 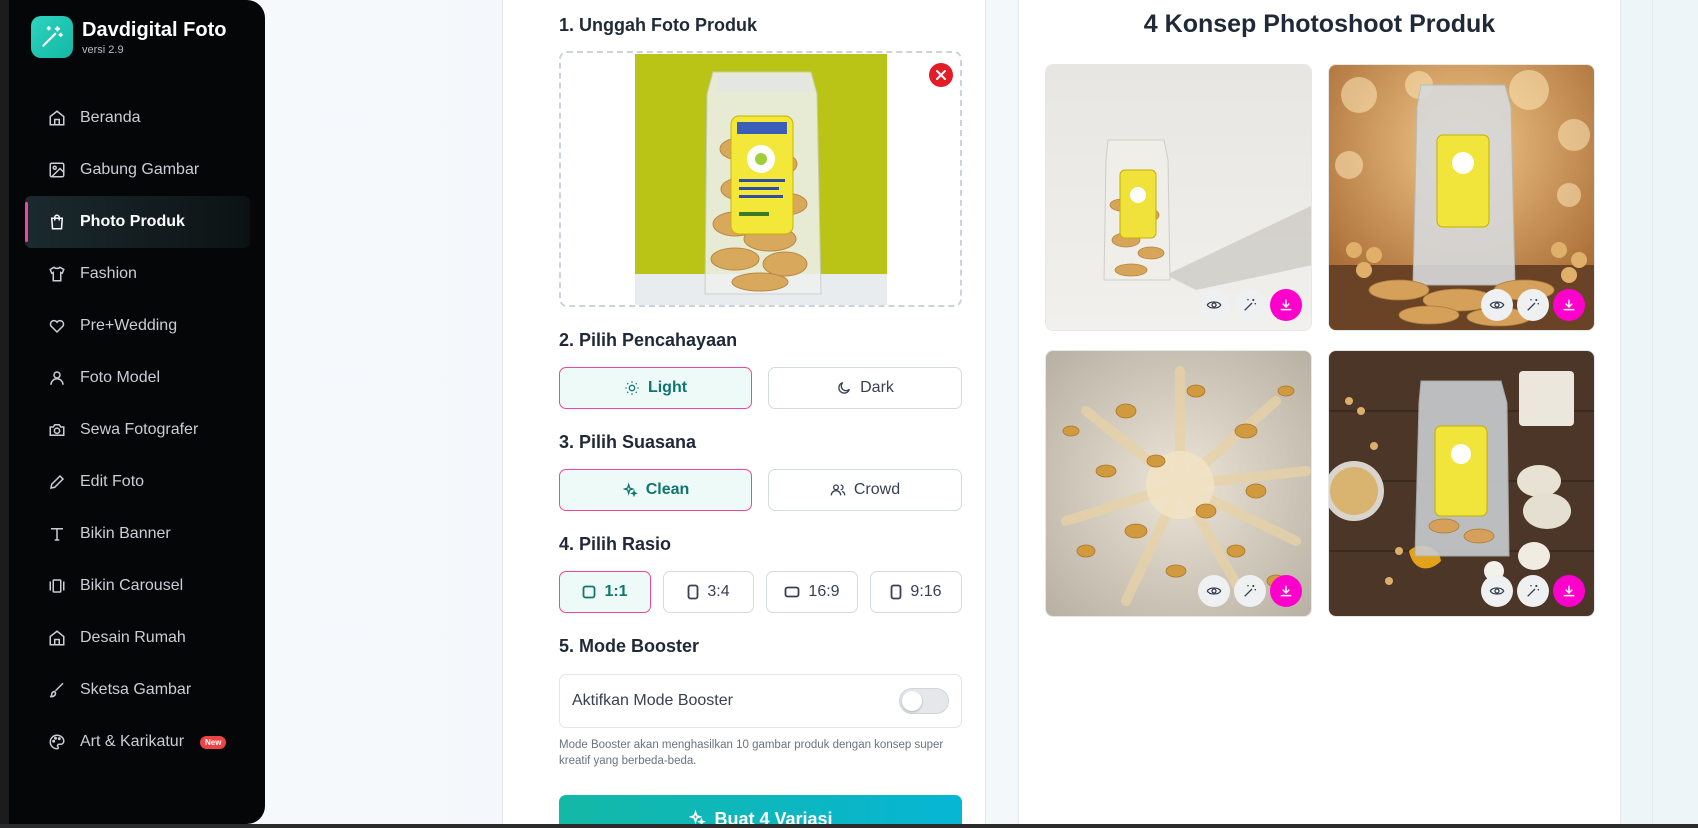 What do you see at coordinates (838, 490) in the screenshot?
I see `users-icon` at bounding box center [838, 490].